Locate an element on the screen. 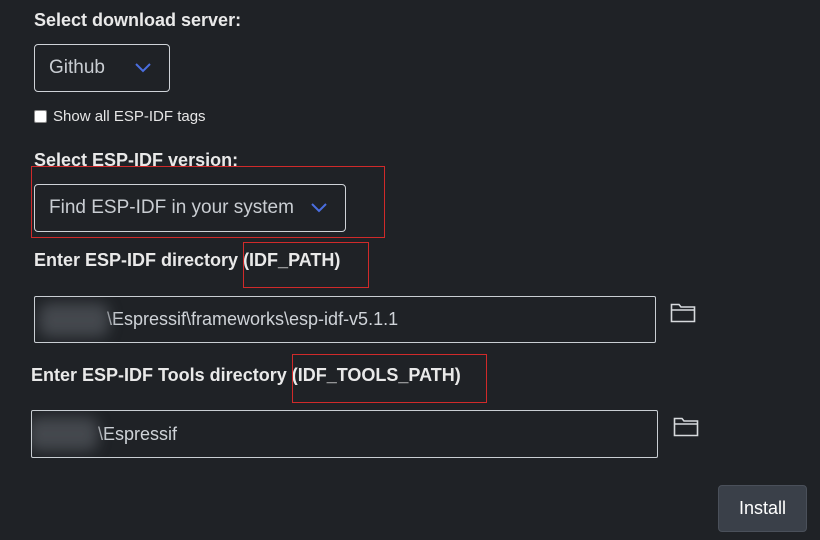  show-all-tags-label: Show all ESP-IDF tags is located at coordinates (129, 116).